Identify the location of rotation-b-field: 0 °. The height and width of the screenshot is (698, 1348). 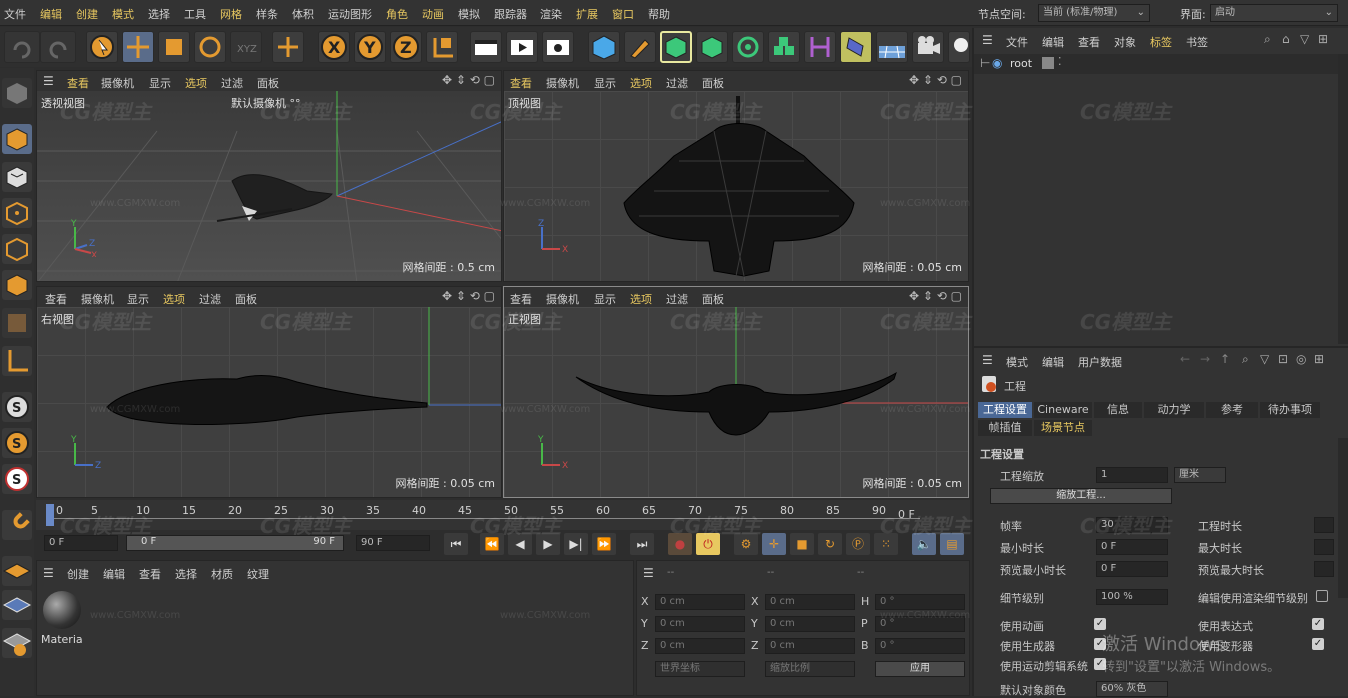
(920, 646).